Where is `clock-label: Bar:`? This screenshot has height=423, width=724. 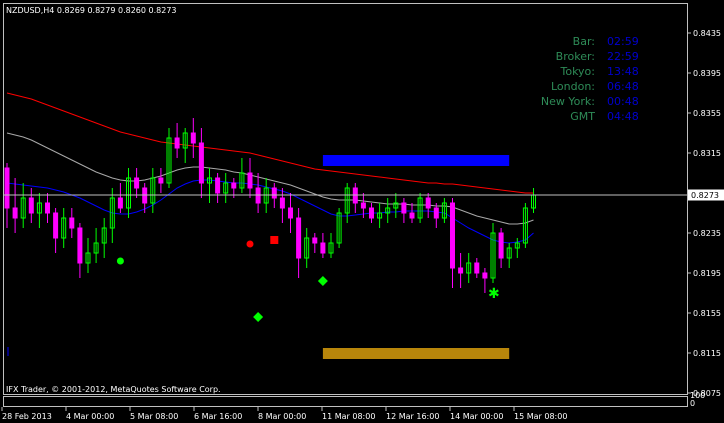
clock-label: Bar: is located at coordinates (584, 41).